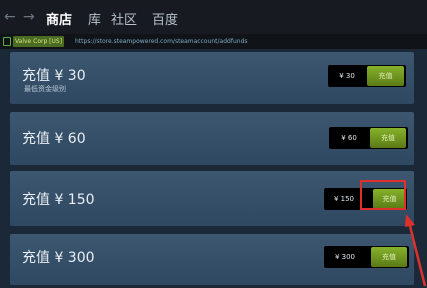  What do you see at coordinates (368, 138) in the screenshot?
I see `purchase-box: ¥ 60 充值` at bounding box center [368, 138].